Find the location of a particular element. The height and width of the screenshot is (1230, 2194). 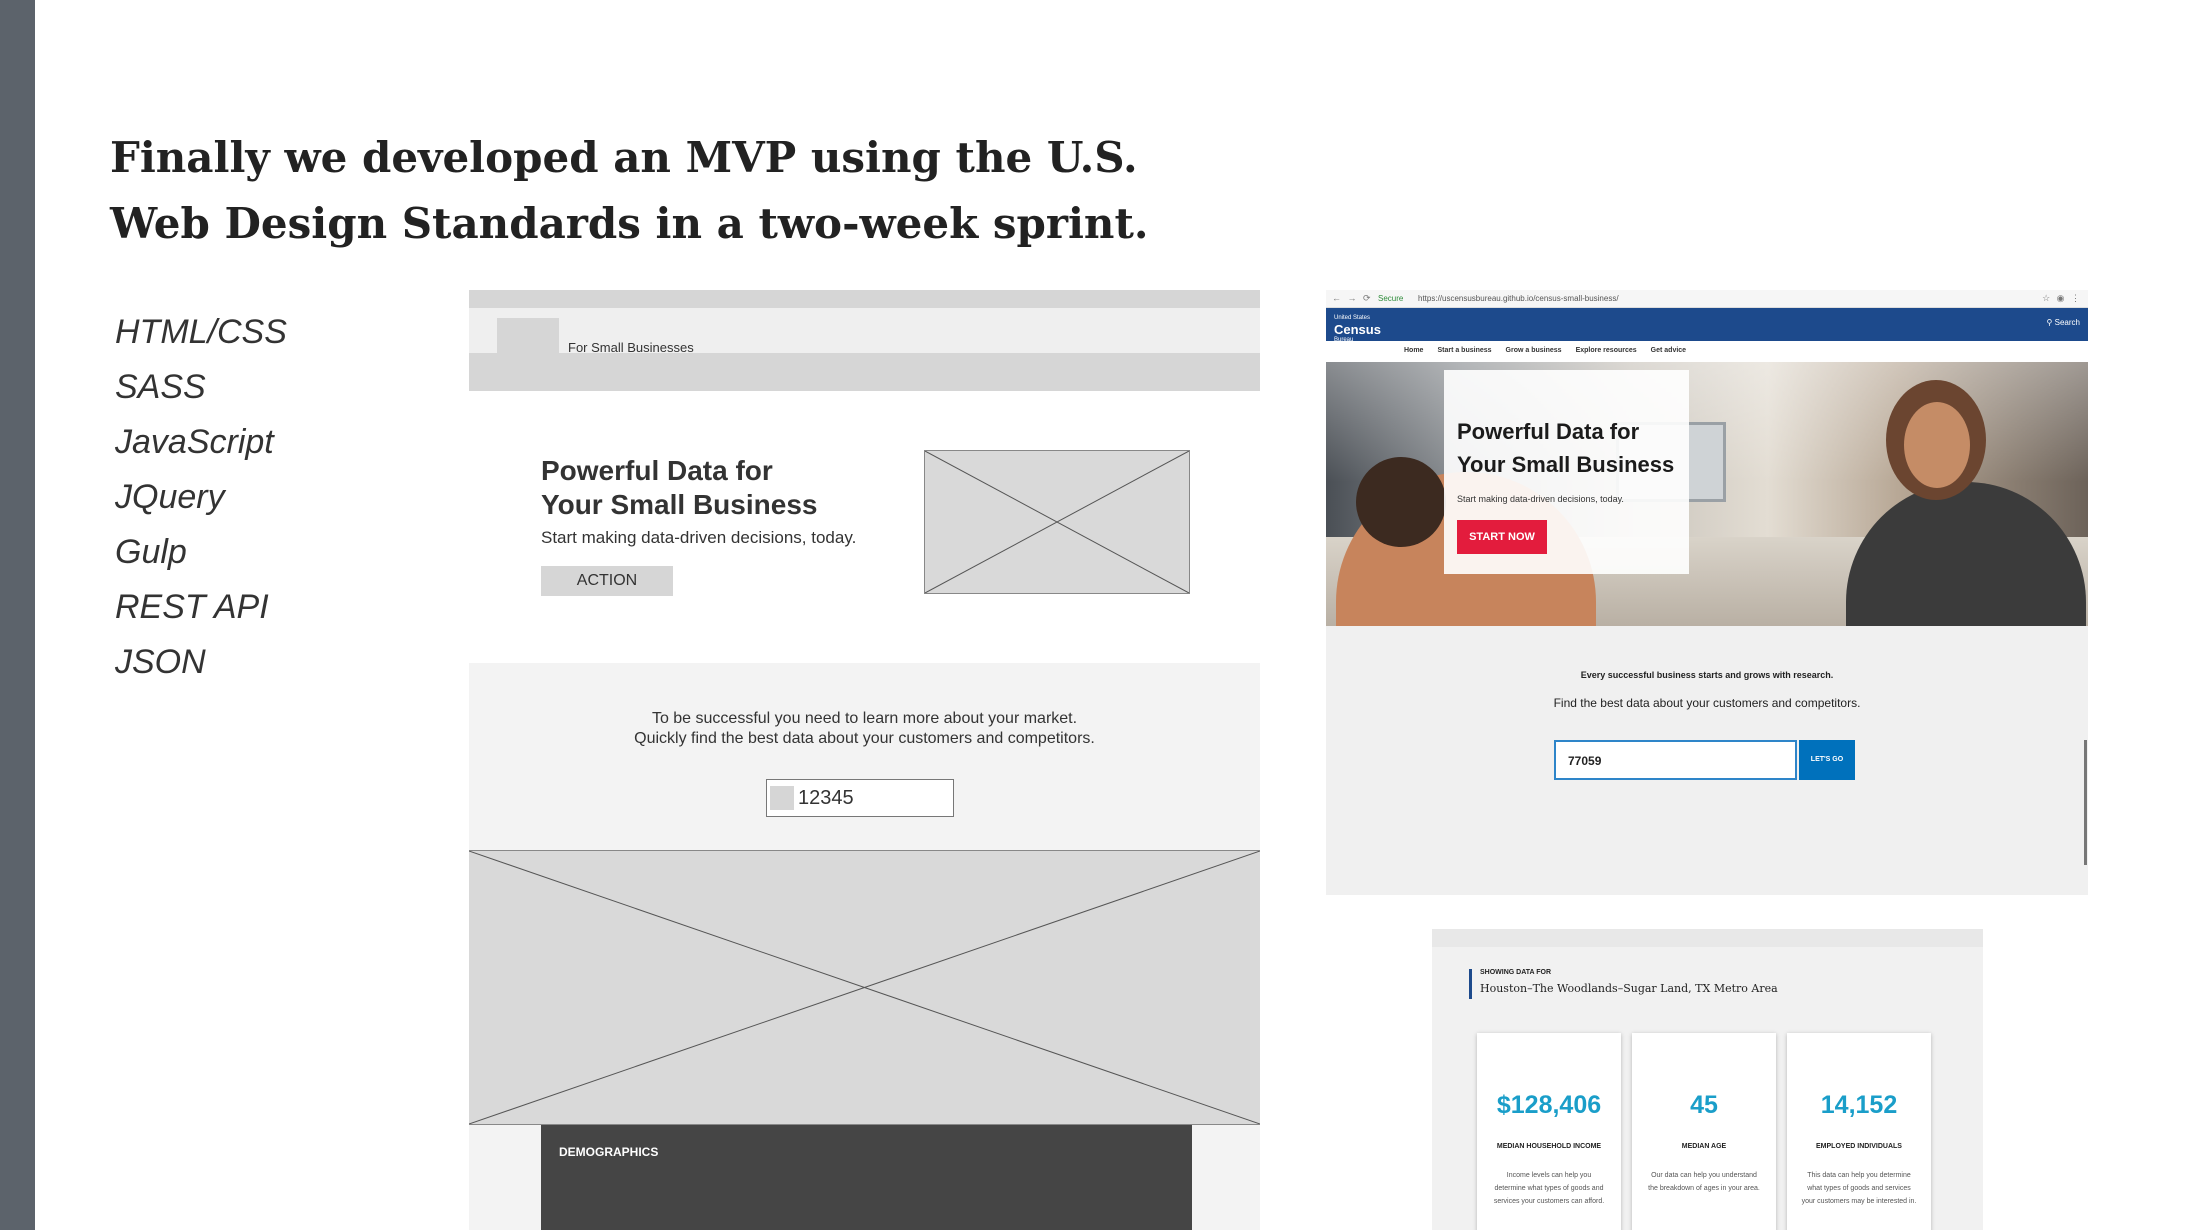

hero-photo-person-right-face is located at coordinates (1937, 445).